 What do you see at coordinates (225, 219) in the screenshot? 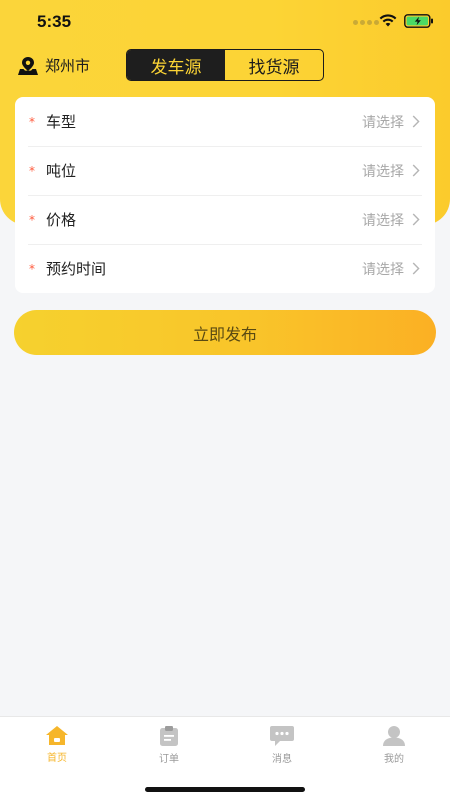
I see `form-row-price: * 价格 请选择` at bounding box center [225, 219].